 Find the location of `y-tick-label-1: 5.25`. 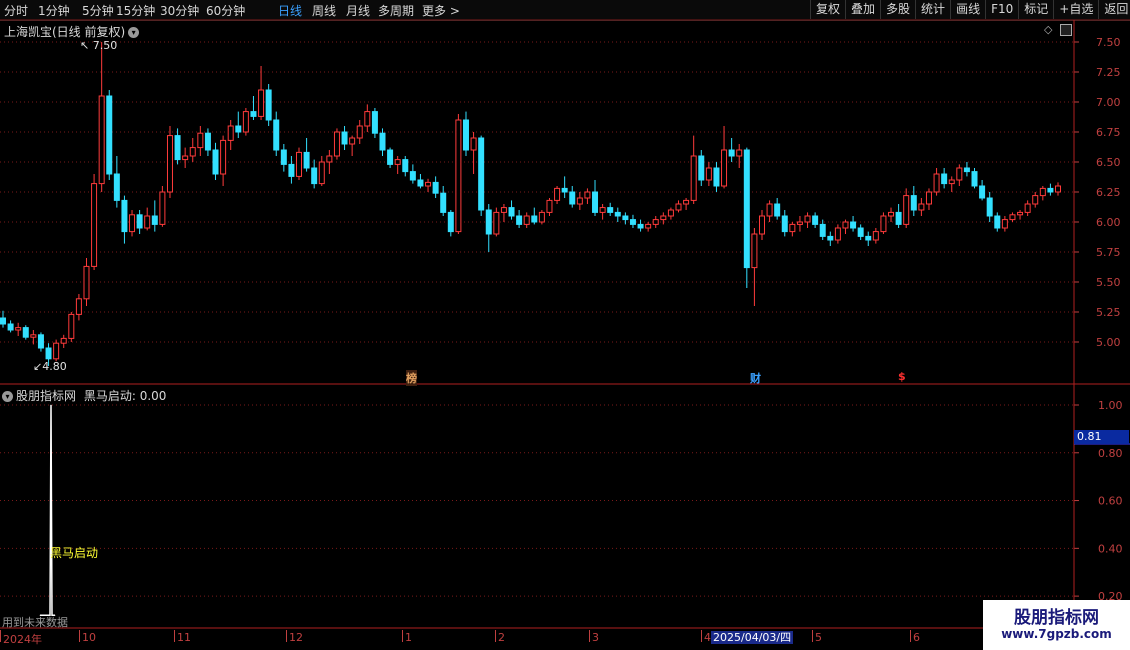

y-tick-label-1: 5.25 is located at coordinates (1108, 312).